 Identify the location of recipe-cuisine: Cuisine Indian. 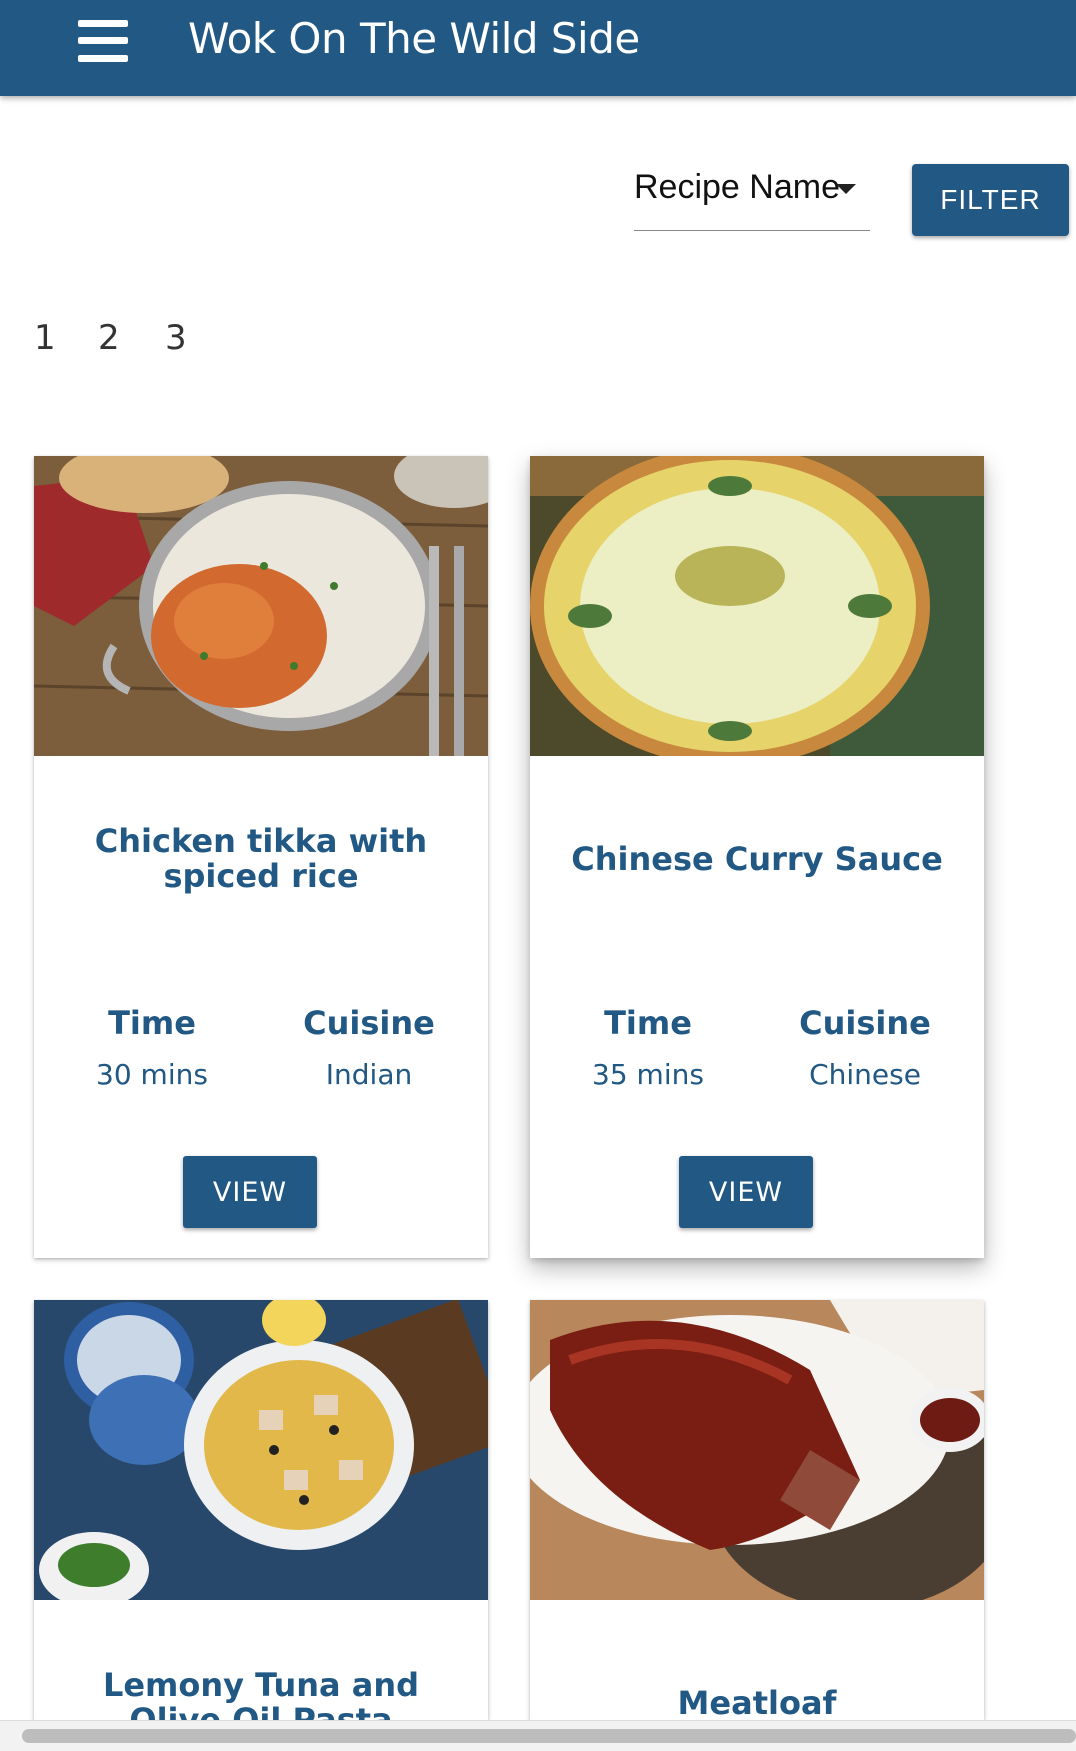
(369, 1047).